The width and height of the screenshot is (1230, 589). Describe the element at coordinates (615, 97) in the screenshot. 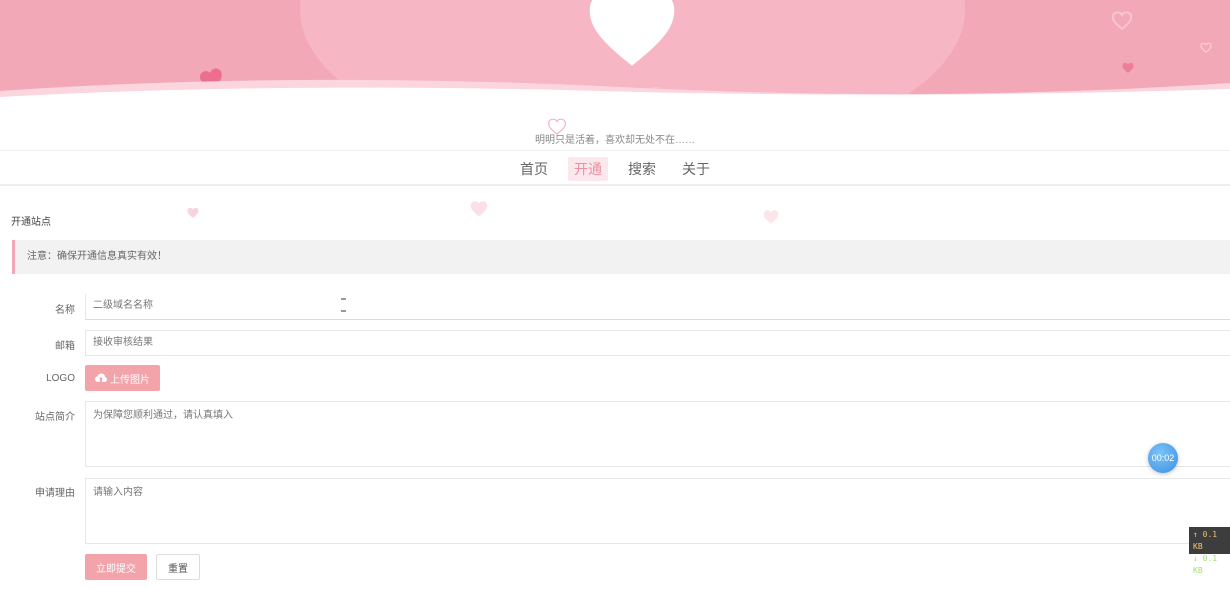

I see `banner-wave` at that location.